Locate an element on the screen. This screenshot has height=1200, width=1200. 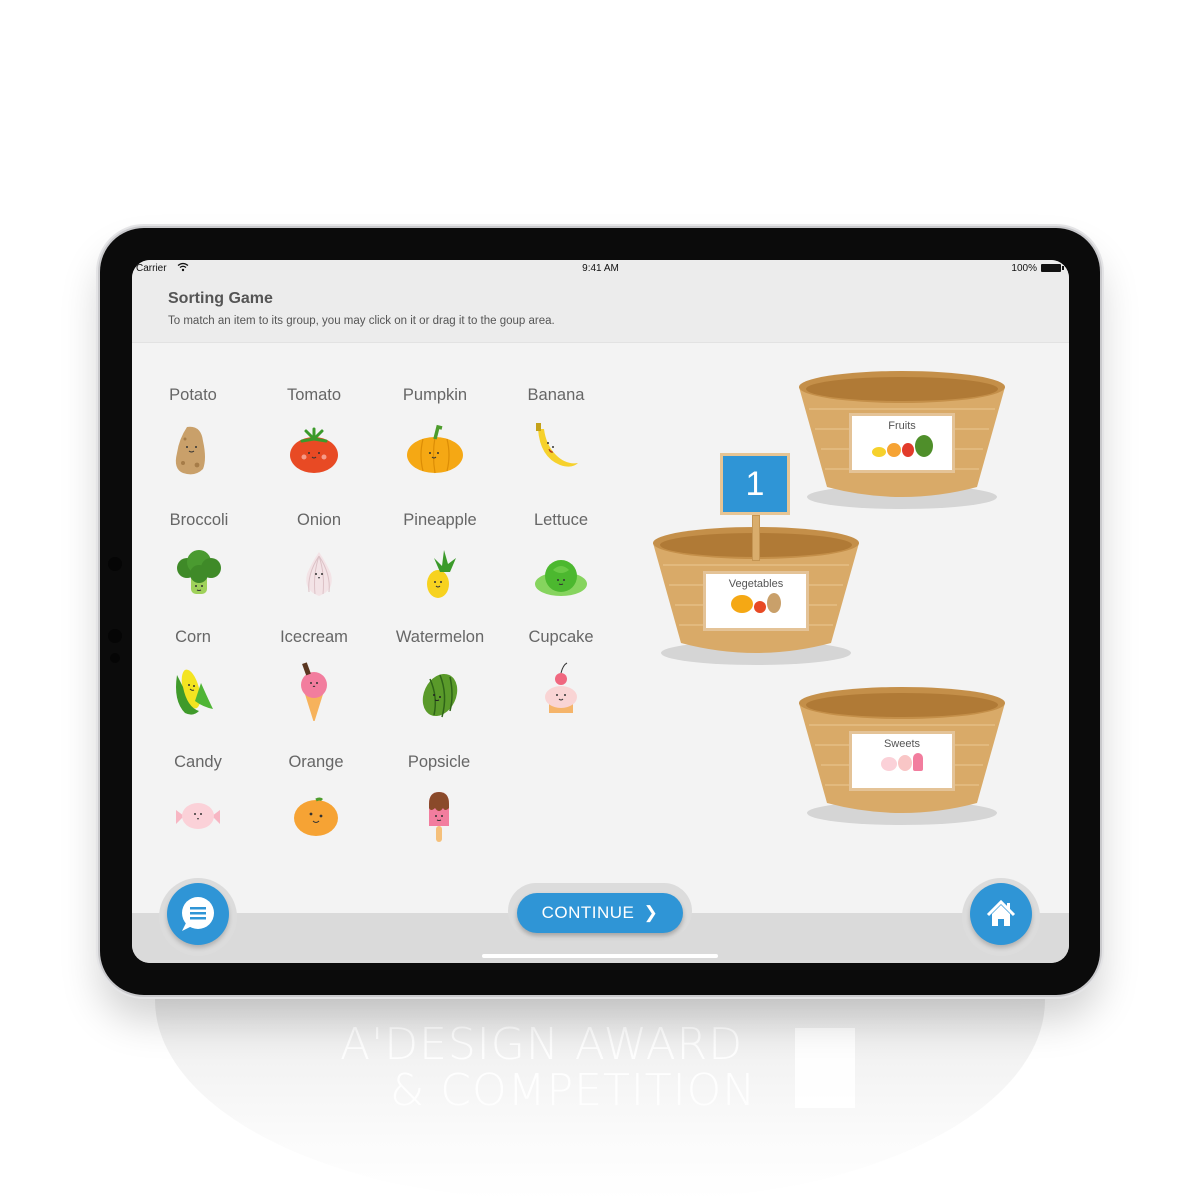
continue-label: CONTINUE is located at coordinates (588, 912).